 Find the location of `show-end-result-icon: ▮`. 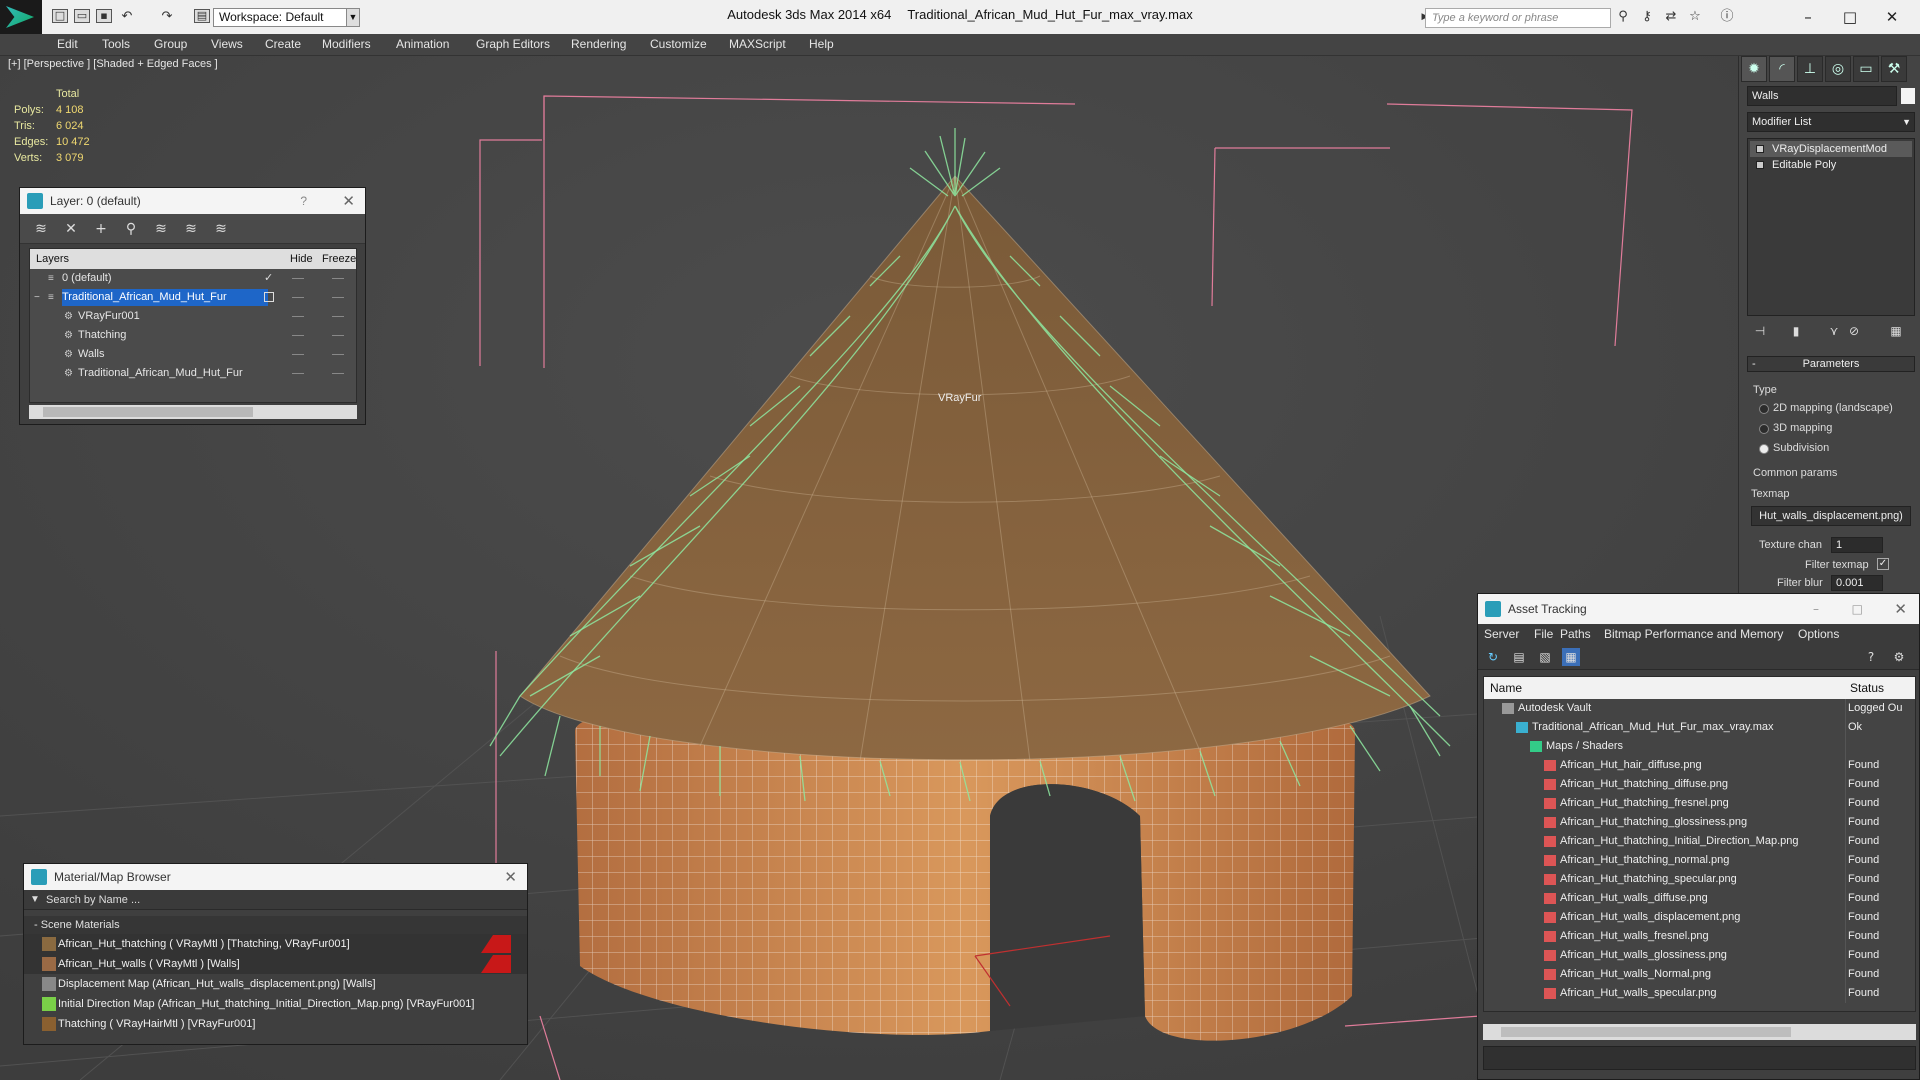

show-end-result-icon: ▮ is located at coordinates (1796, 331).